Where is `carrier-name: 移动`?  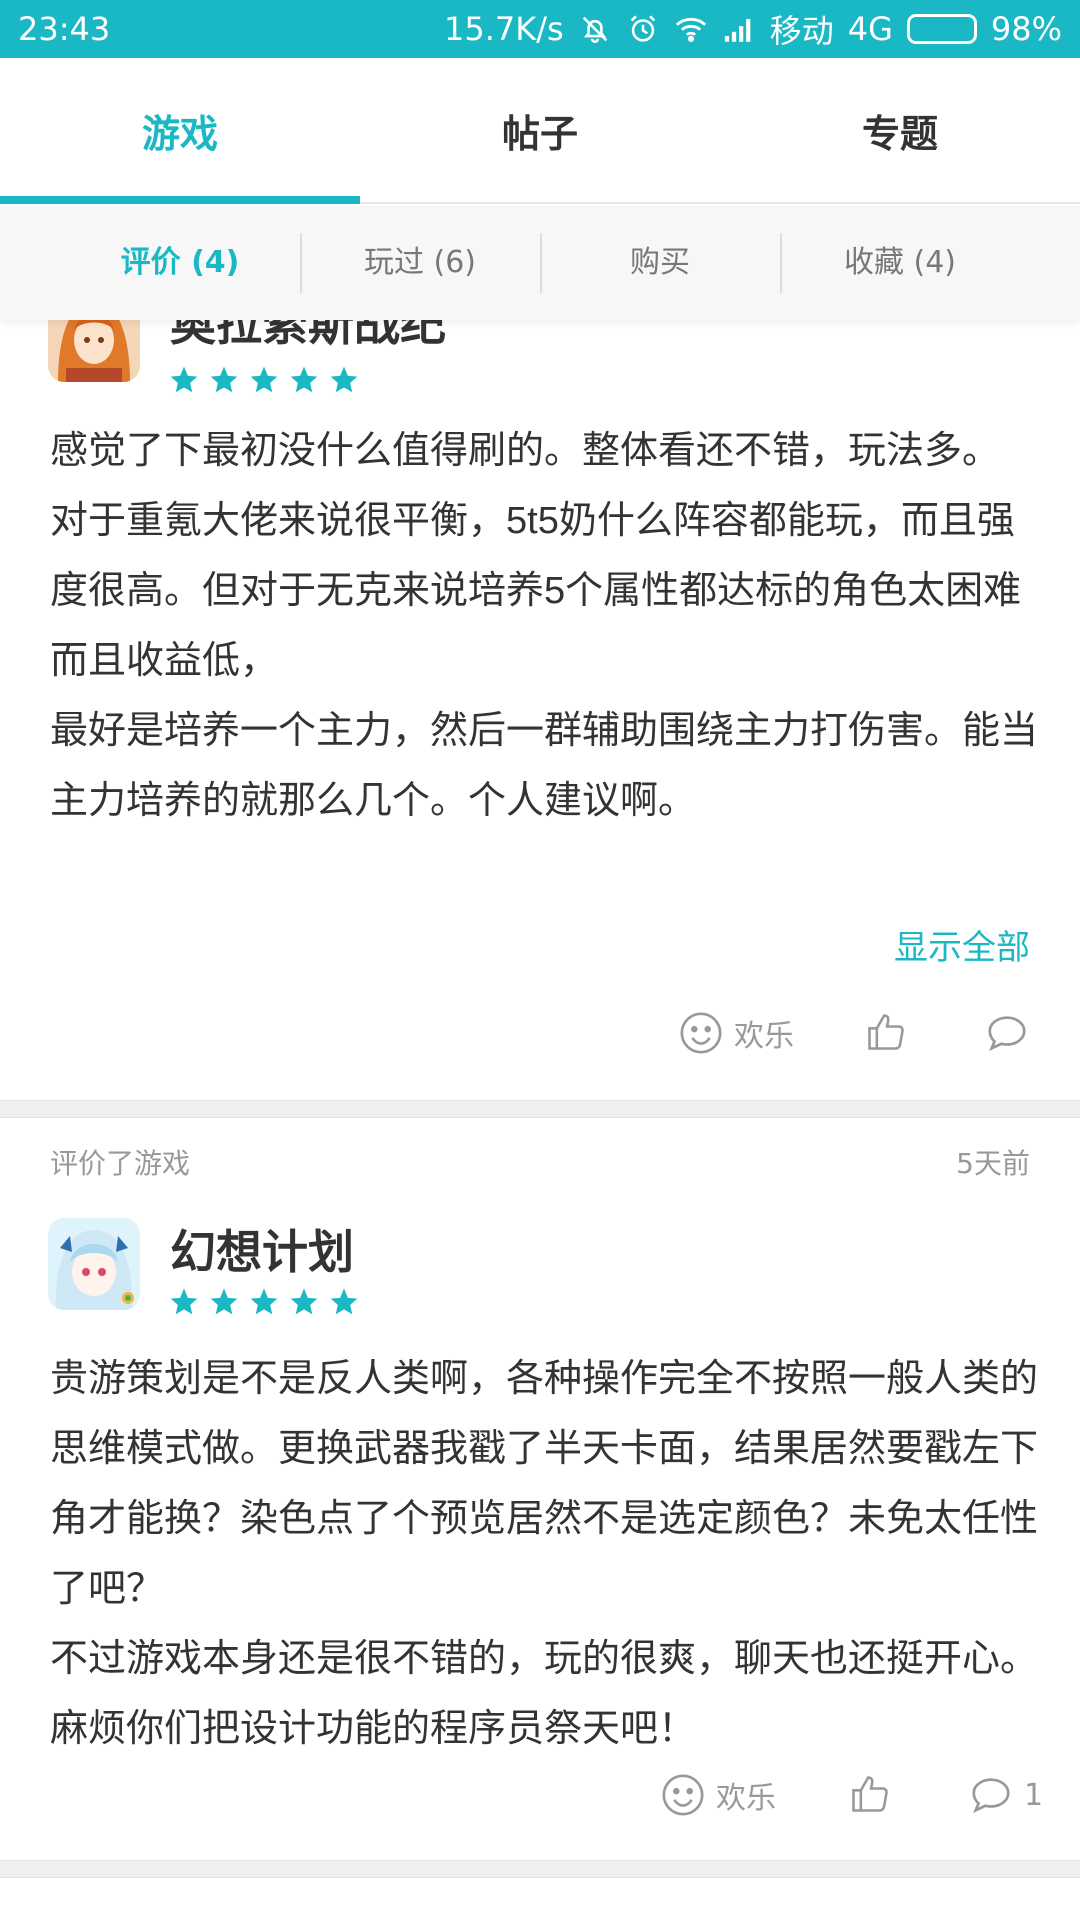
carrier-name: 移动 is located at coordinates (801, 31).